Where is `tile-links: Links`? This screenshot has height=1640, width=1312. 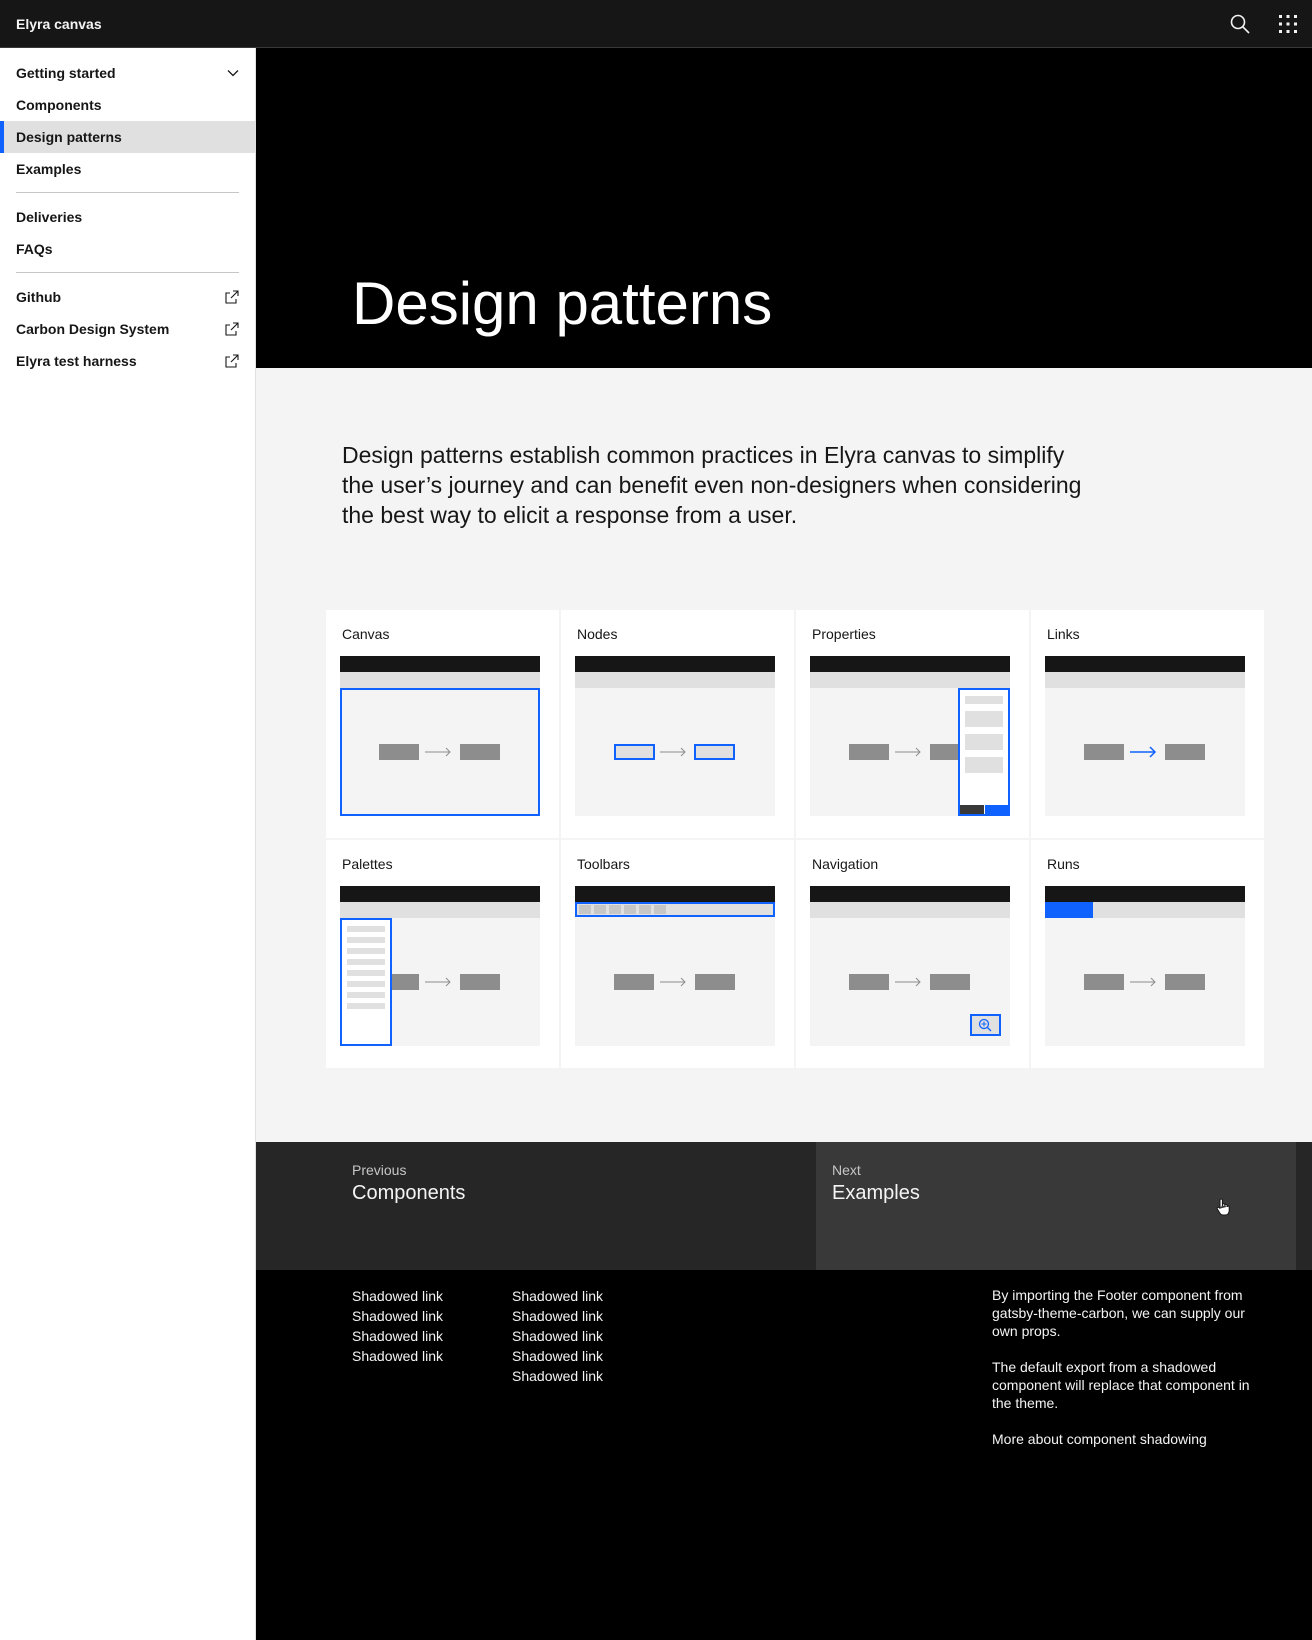
tile-links: Links is located at coordinates (1147, 724).